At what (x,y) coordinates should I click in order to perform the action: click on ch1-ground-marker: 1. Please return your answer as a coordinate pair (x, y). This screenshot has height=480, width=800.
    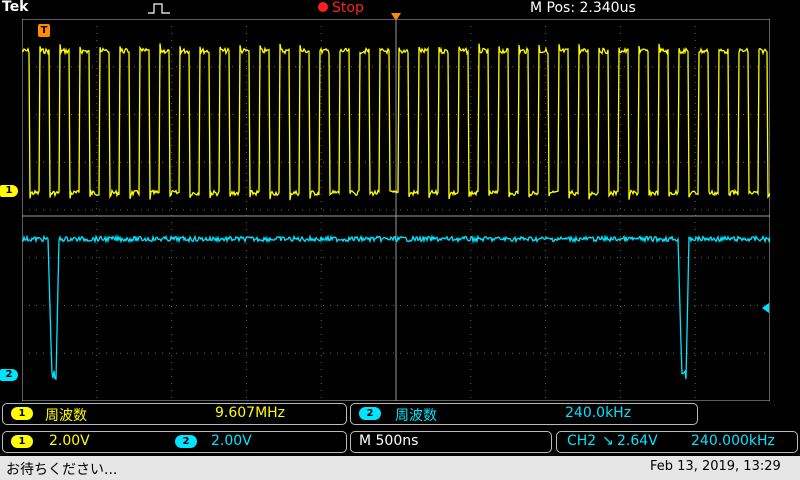
    Looking at the image, I should click on (9, 191).